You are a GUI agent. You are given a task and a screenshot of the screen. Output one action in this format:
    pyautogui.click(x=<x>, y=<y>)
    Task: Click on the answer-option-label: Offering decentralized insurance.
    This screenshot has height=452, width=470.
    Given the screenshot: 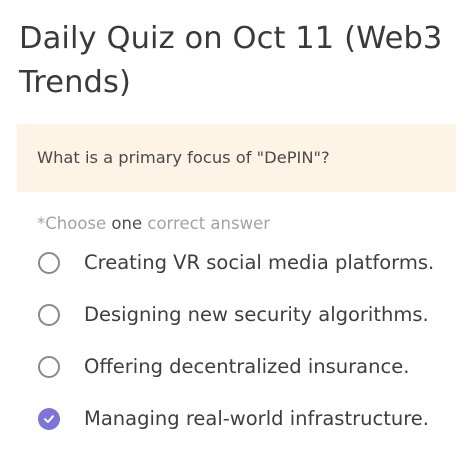 What is the action you would take?
    pyautogui.click(x=247, y=366)
    